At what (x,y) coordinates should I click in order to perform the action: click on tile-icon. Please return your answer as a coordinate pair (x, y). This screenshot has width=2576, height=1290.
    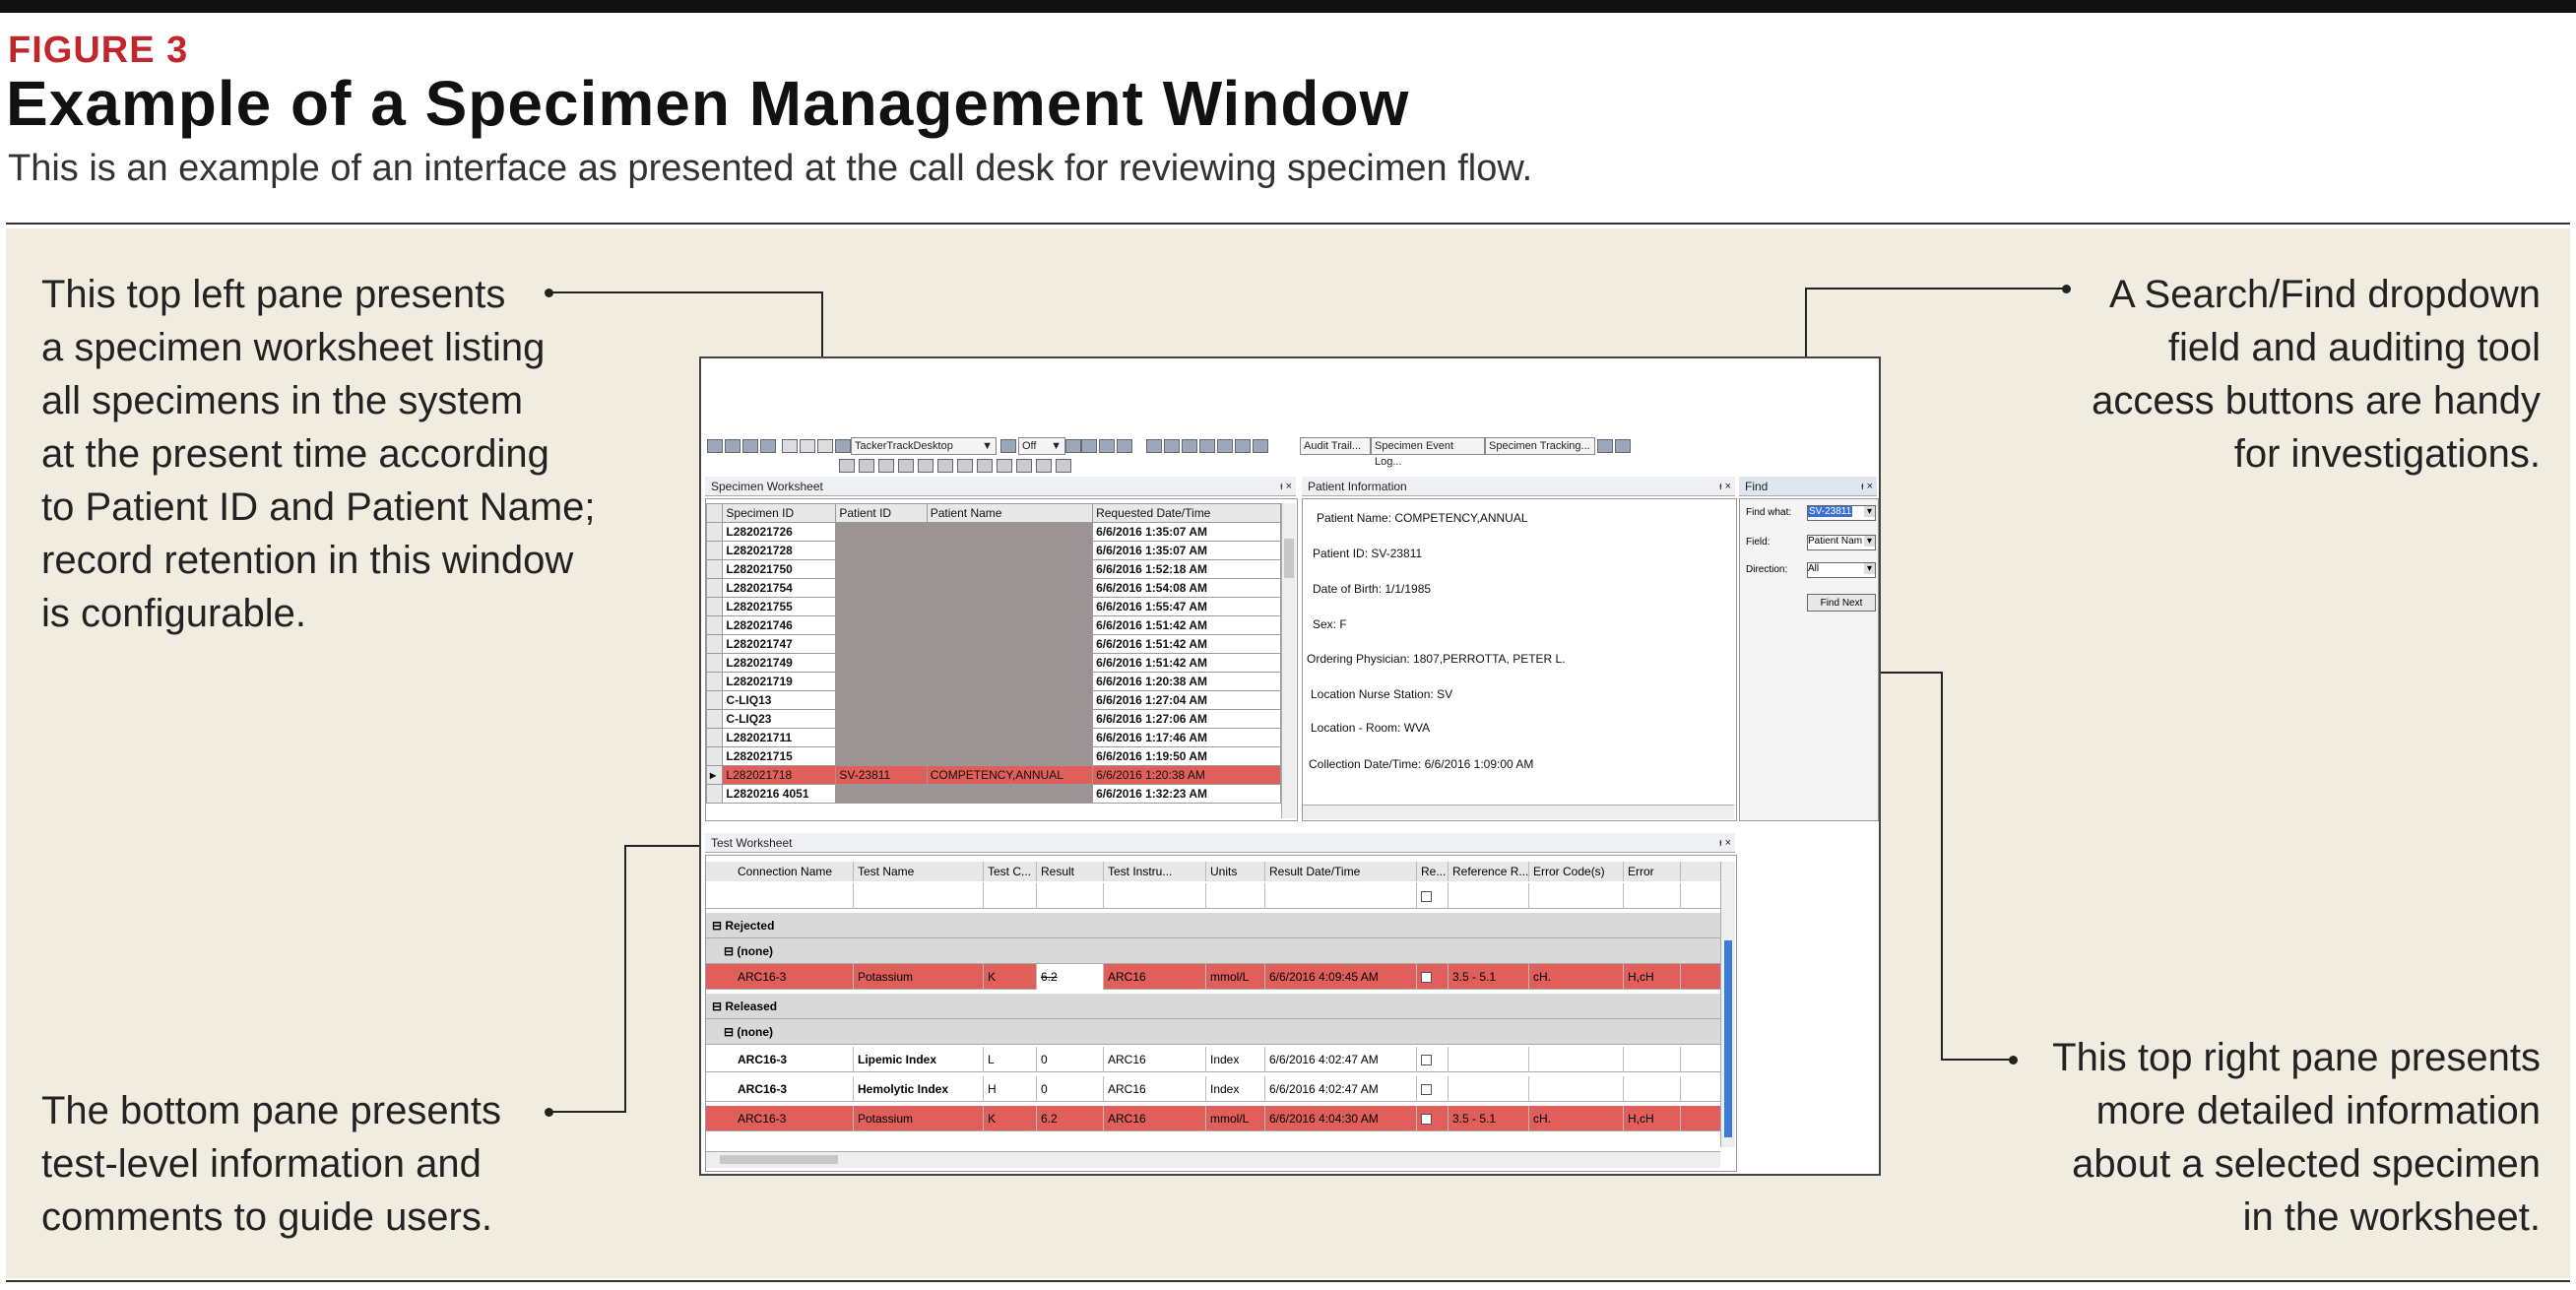
    Looking at the image, I should click on (1623, 446).